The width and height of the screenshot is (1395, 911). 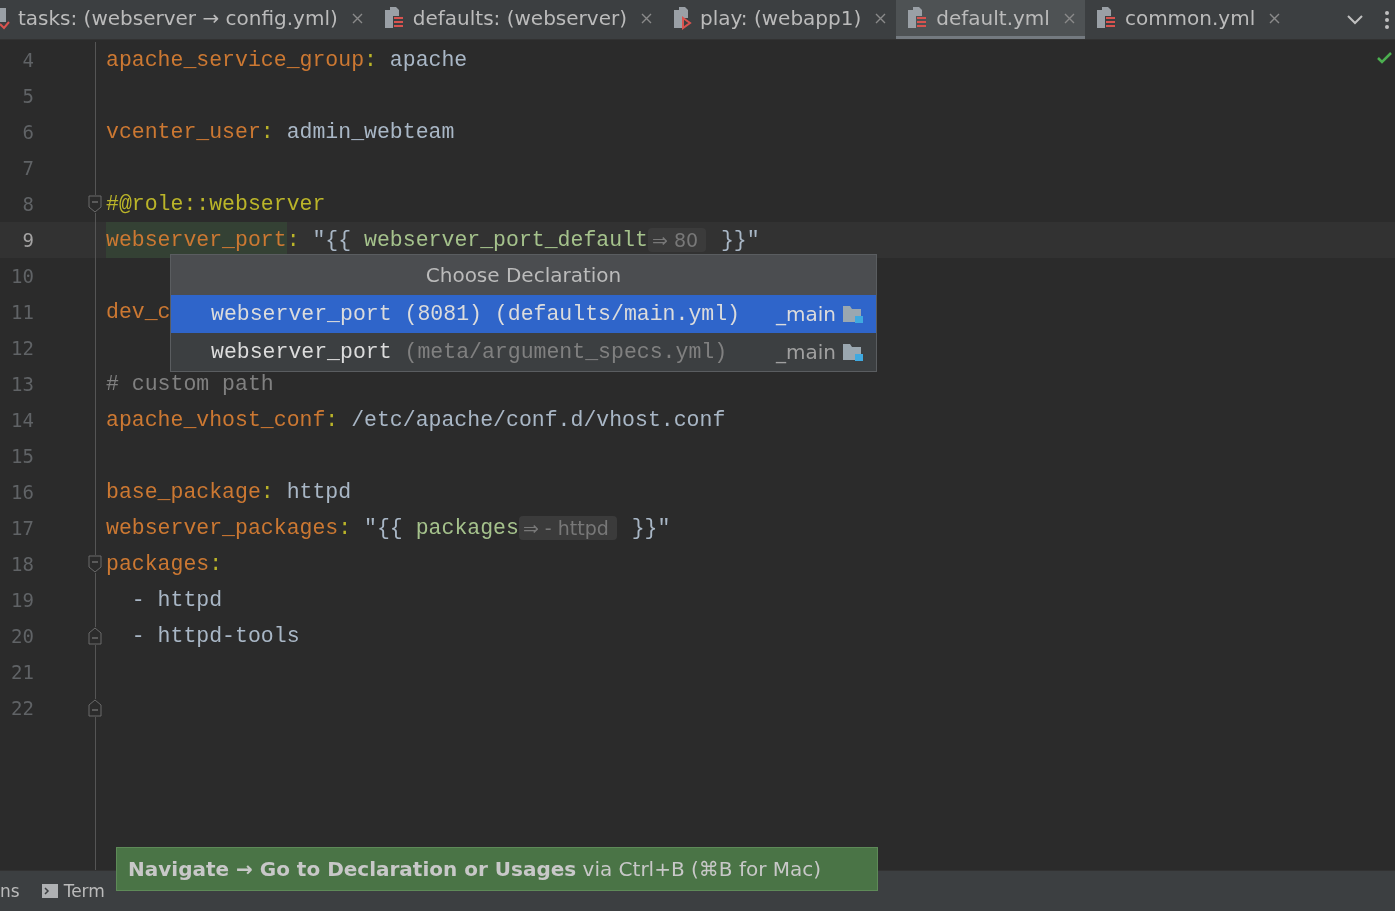 I want to click on yaml-value: admin_webteam, so click(x=370, y=132).